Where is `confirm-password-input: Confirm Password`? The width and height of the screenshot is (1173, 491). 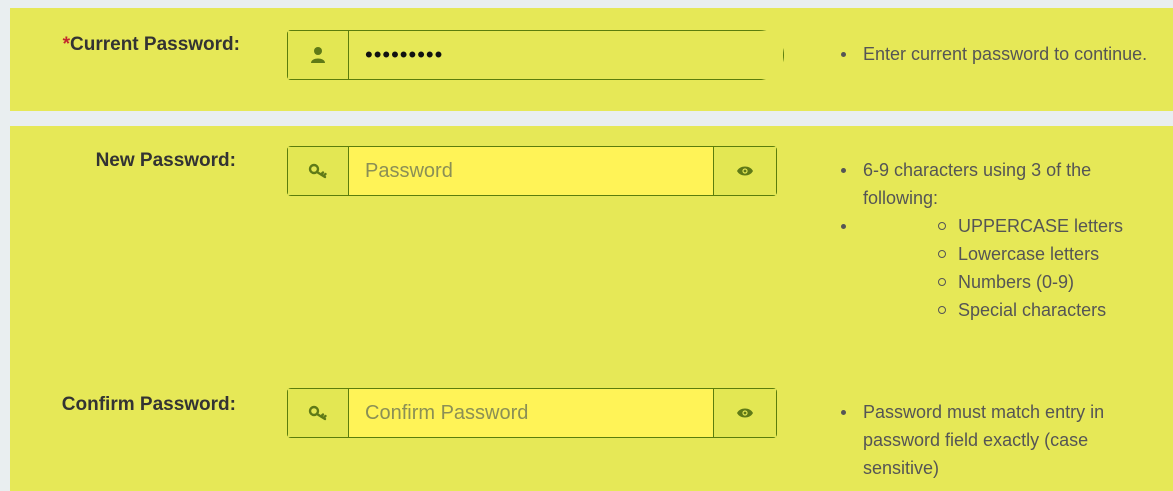
confirm-password-input: Confirm Password is located at coordinates (531, 413).